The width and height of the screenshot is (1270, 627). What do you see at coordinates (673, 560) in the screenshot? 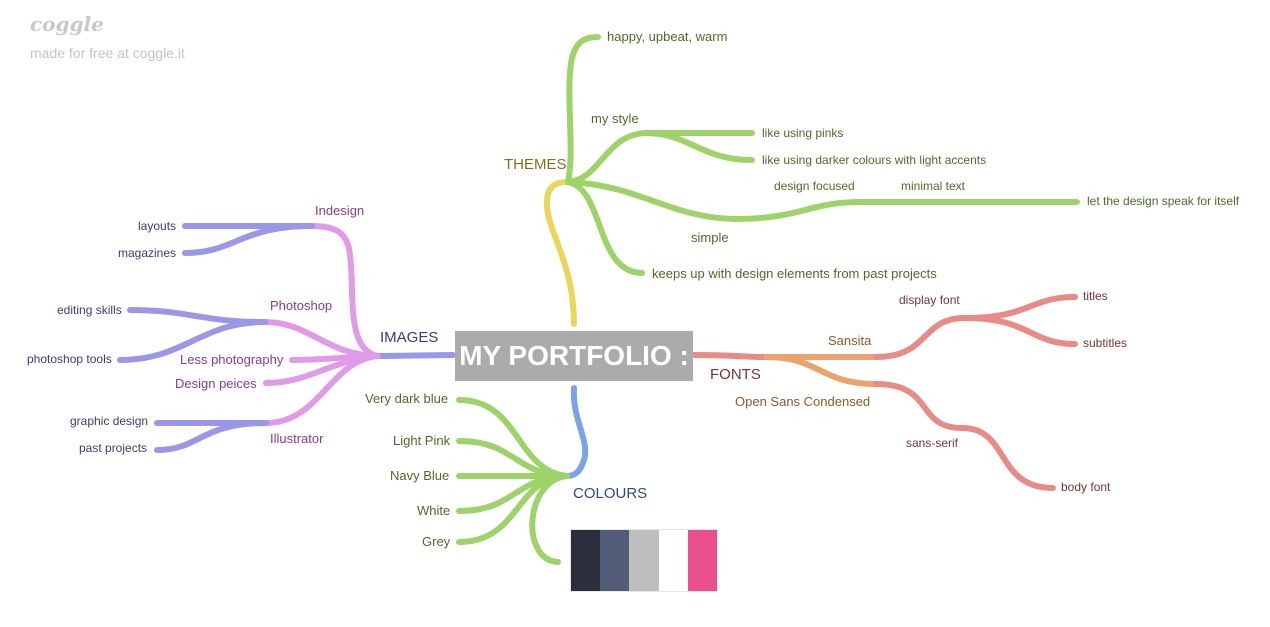
I see `swatch-white` at bounding box center [673, 560].